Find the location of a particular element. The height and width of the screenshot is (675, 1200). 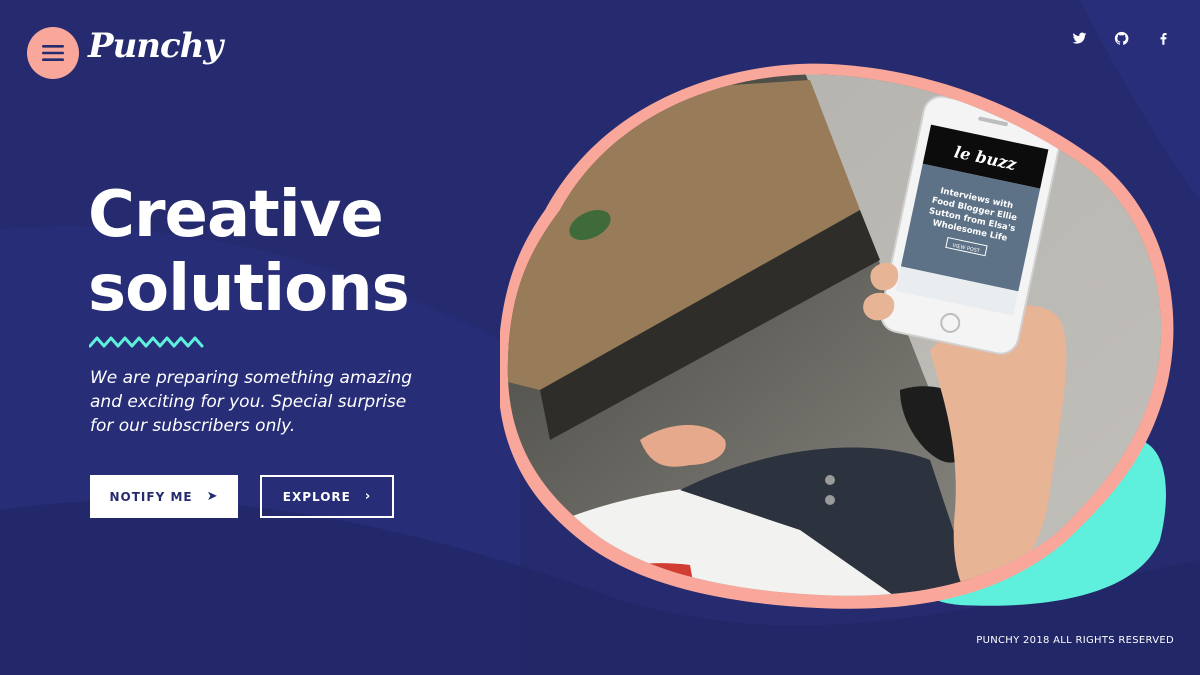

hero-subtitle-line: and exciting for you. Special surprise is located at coordinates (248, 402).